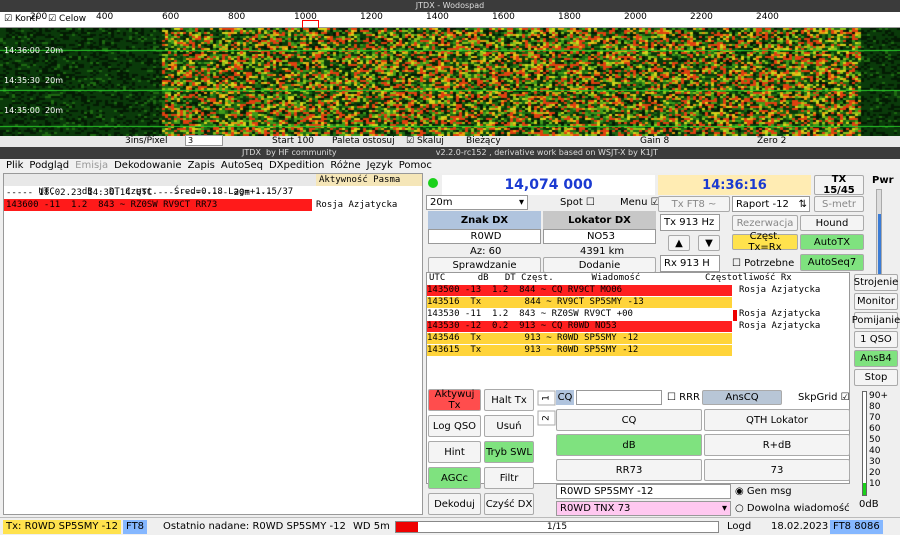 The width and height of the screenshot is (900, 535). I want to click on rdb-message-button: R+dB, so click(777, 445).